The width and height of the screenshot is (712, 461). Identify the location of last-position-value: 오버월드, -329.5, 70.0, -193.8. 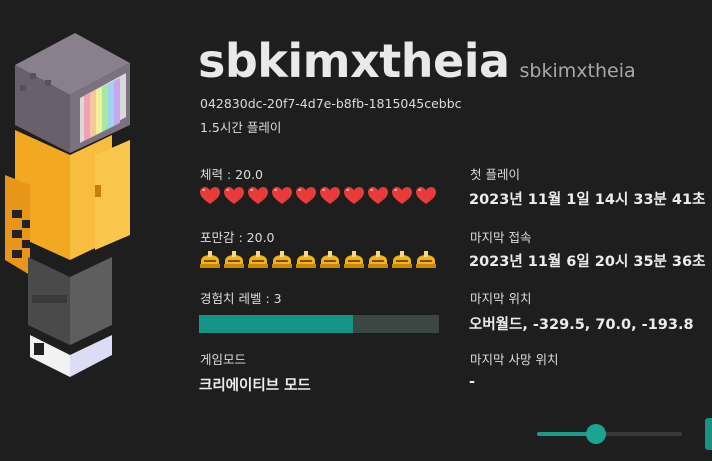
(581, 325).